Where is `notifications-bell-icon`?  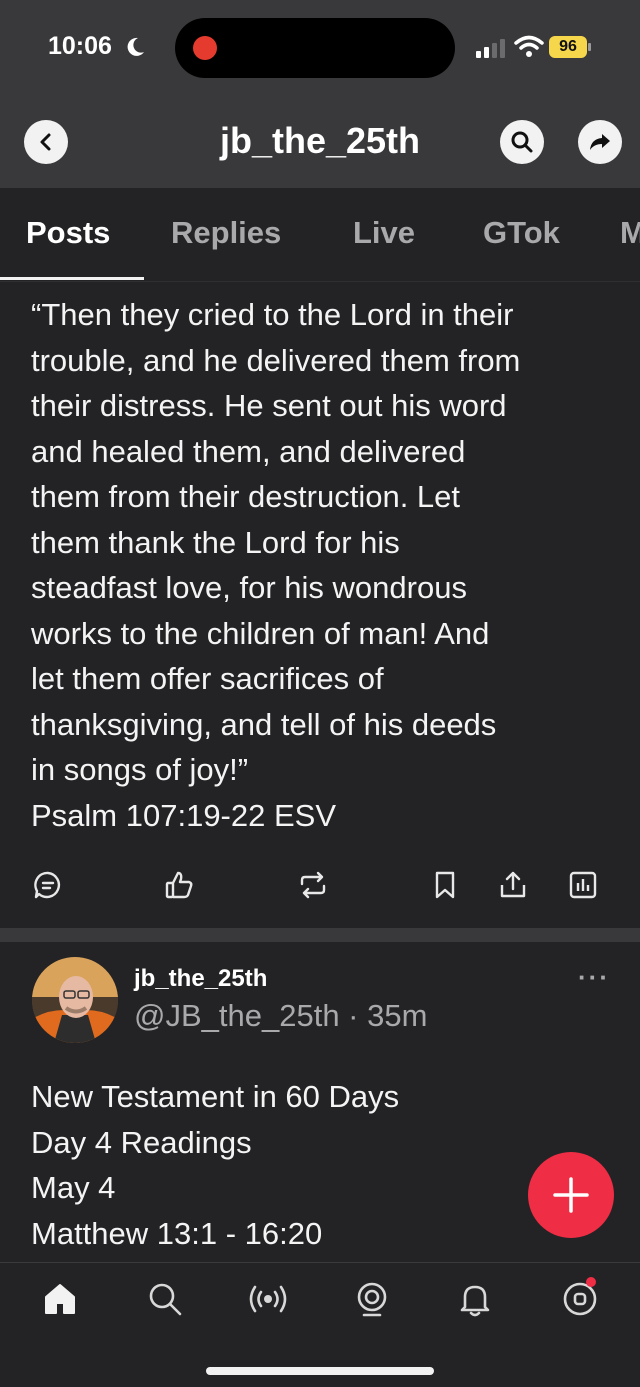 notifications-bell-icon is located at coordinates (475, 1301).